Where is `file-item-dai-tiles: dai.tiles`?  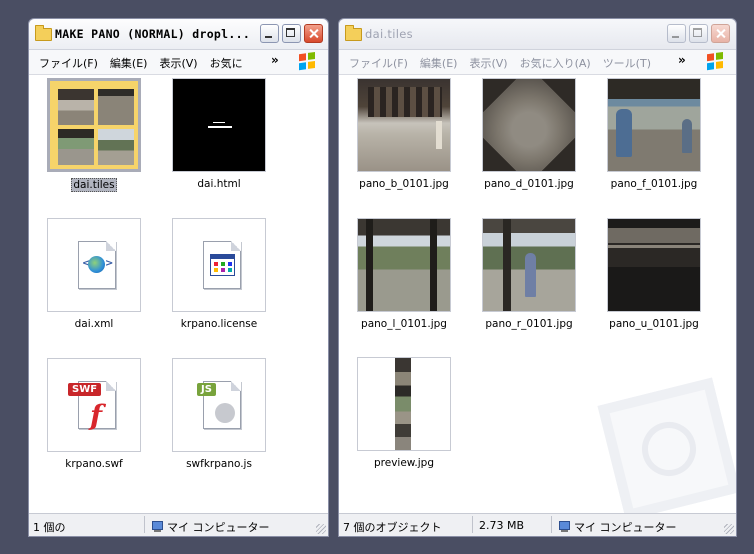 file-item-dai-tiles: dai.tiles is located at coordinates (94, 135).